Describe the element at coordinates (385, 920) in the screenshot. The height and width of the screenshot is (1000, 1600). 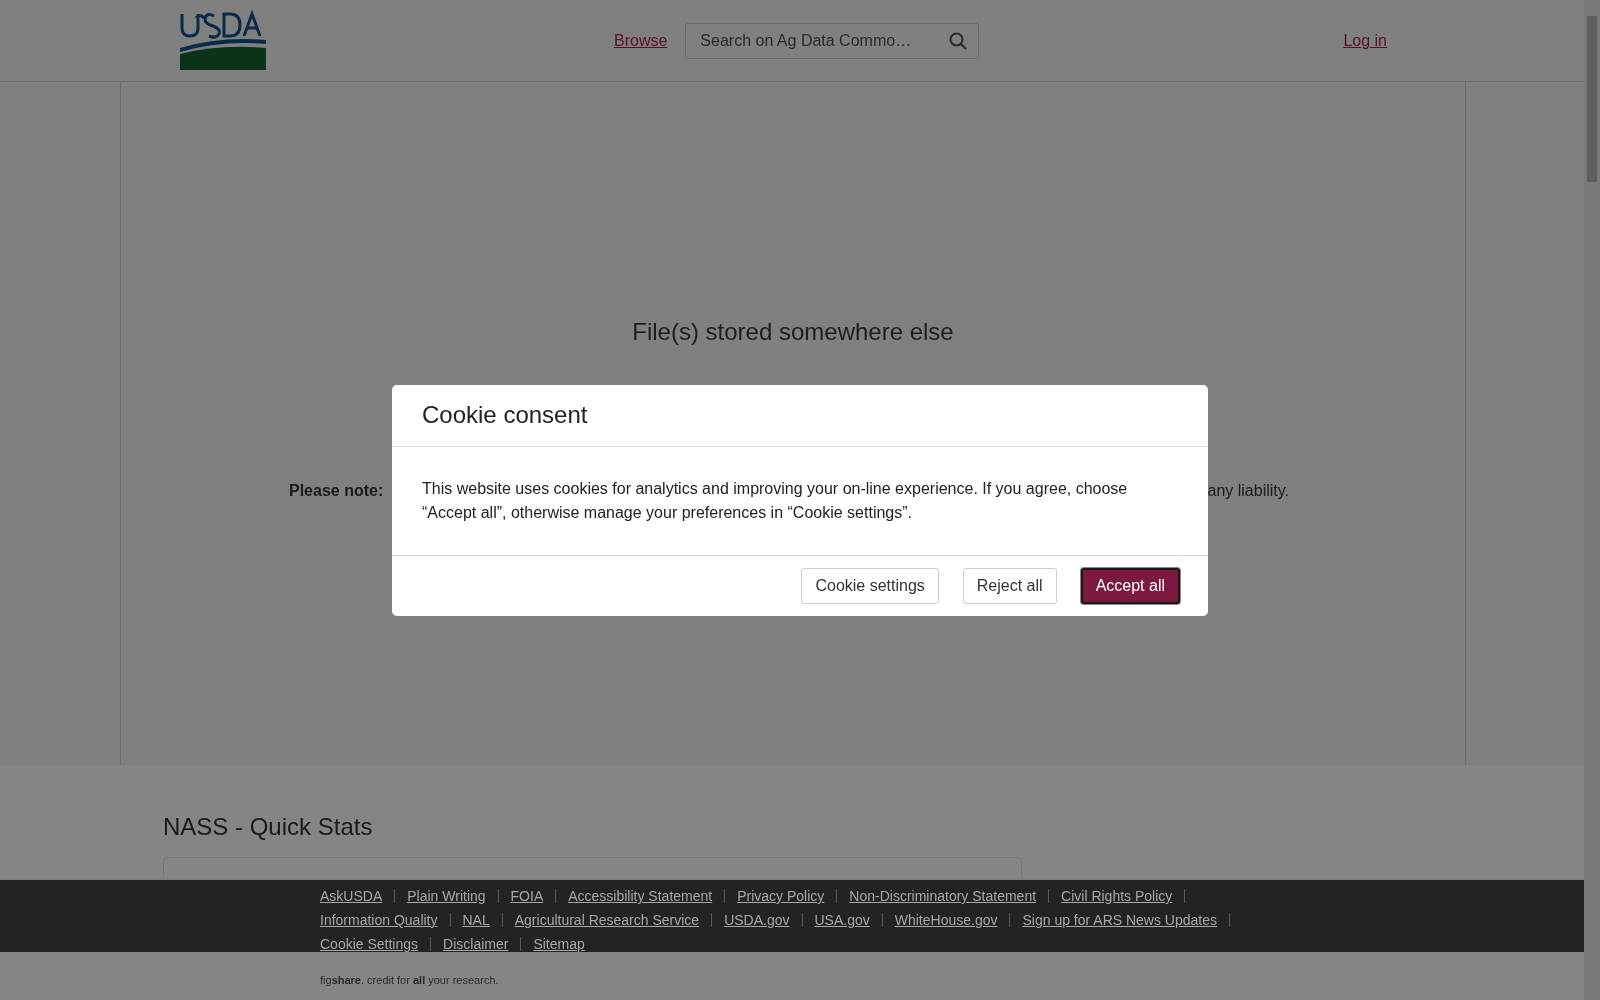
I see `footer-link: Information Quality` at that location.